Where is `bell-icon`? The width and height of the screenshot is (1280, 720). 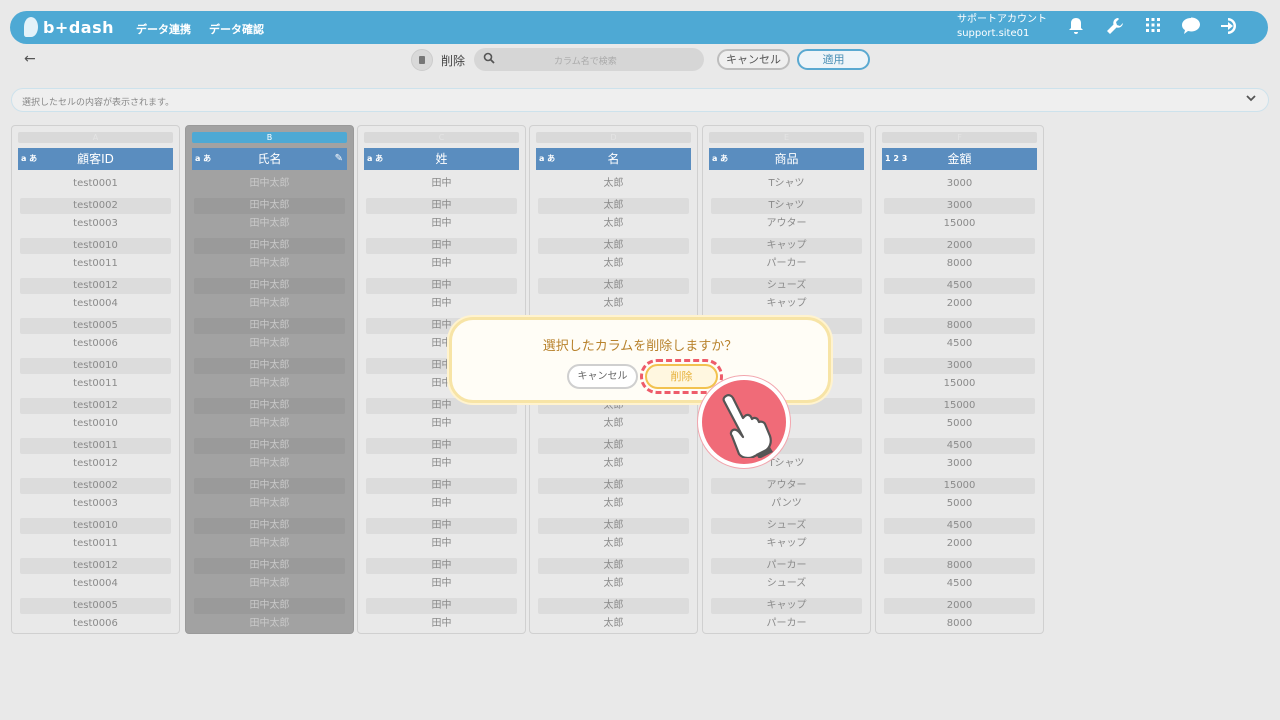 bell-icon is located at coordinates (1076, 27).